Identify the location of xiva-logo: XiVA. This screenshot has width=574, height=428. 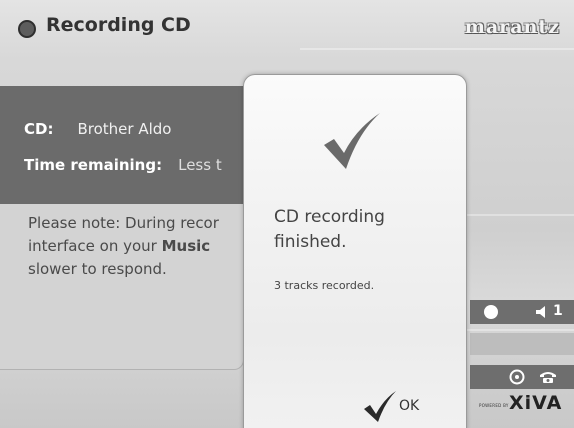
(536, 403).